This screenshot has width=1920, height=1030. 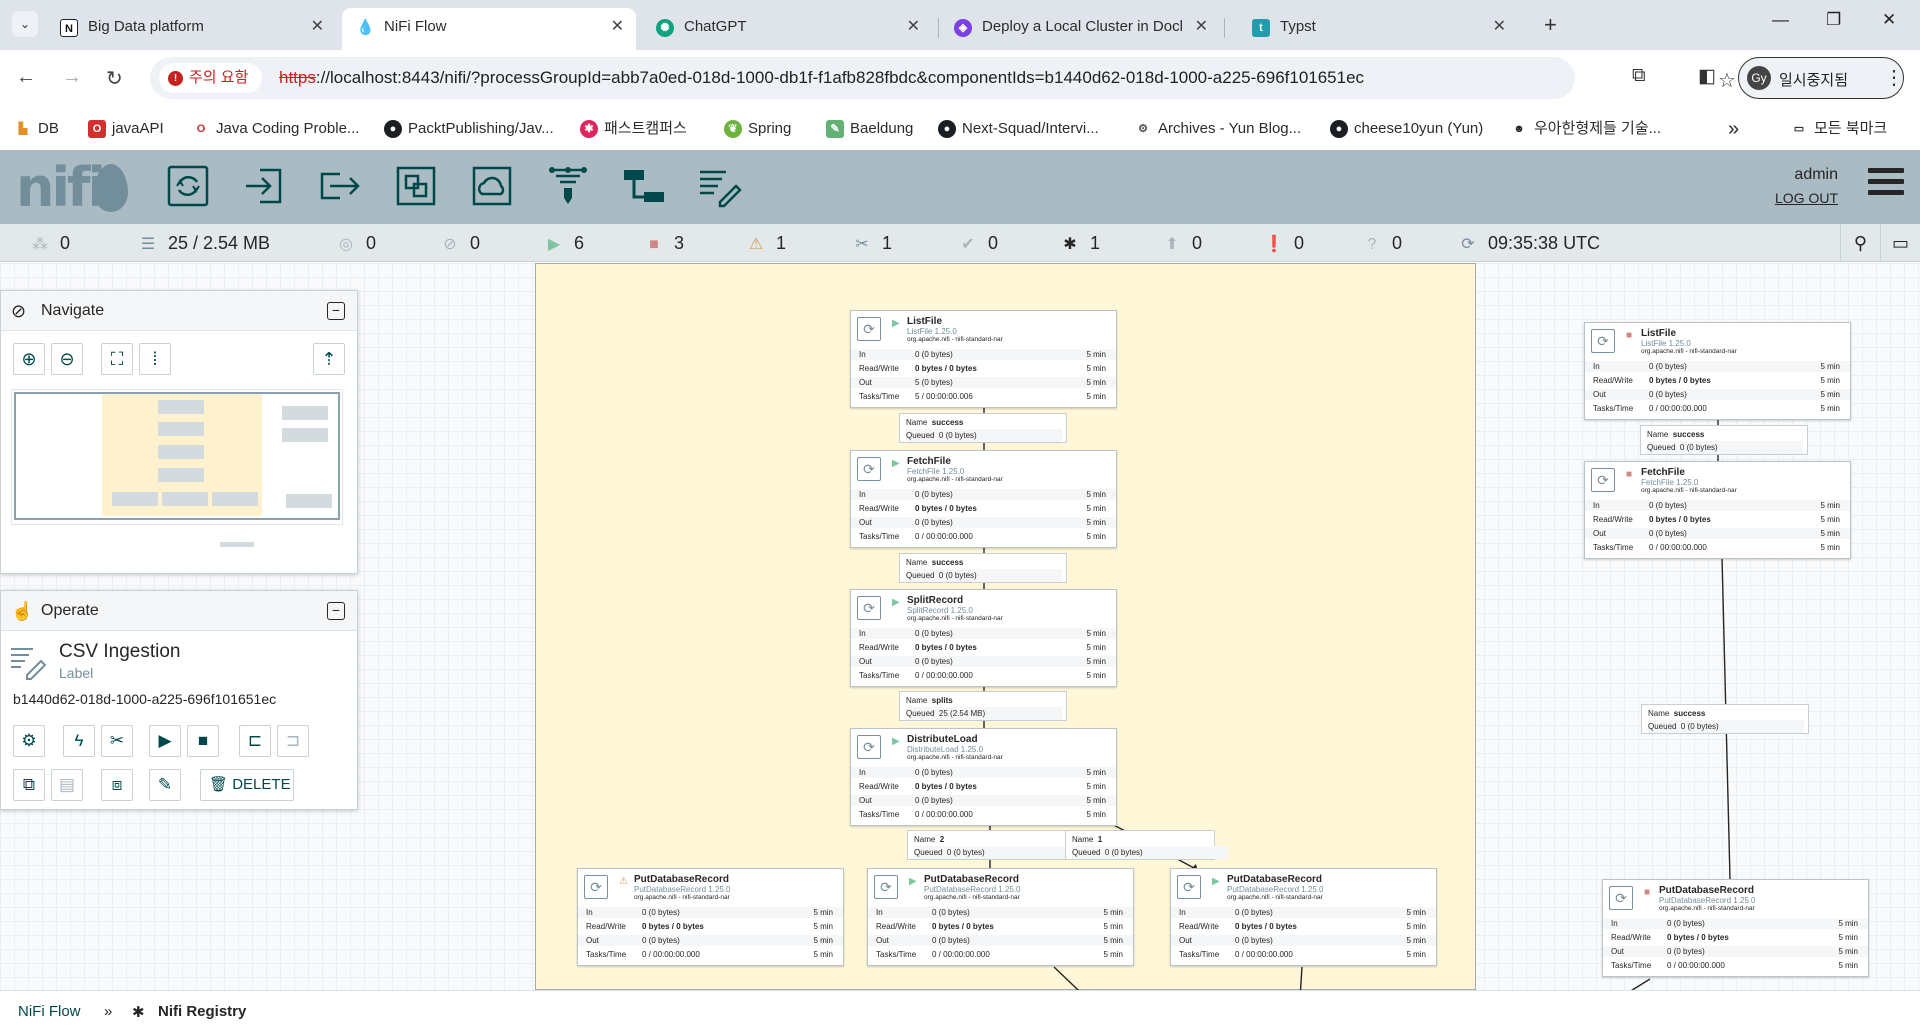 What do you see at coordinates (1900, 243) in the screenshot?
I see `bulletin-board-icon: ▭` at bounding box center [1900, 243].